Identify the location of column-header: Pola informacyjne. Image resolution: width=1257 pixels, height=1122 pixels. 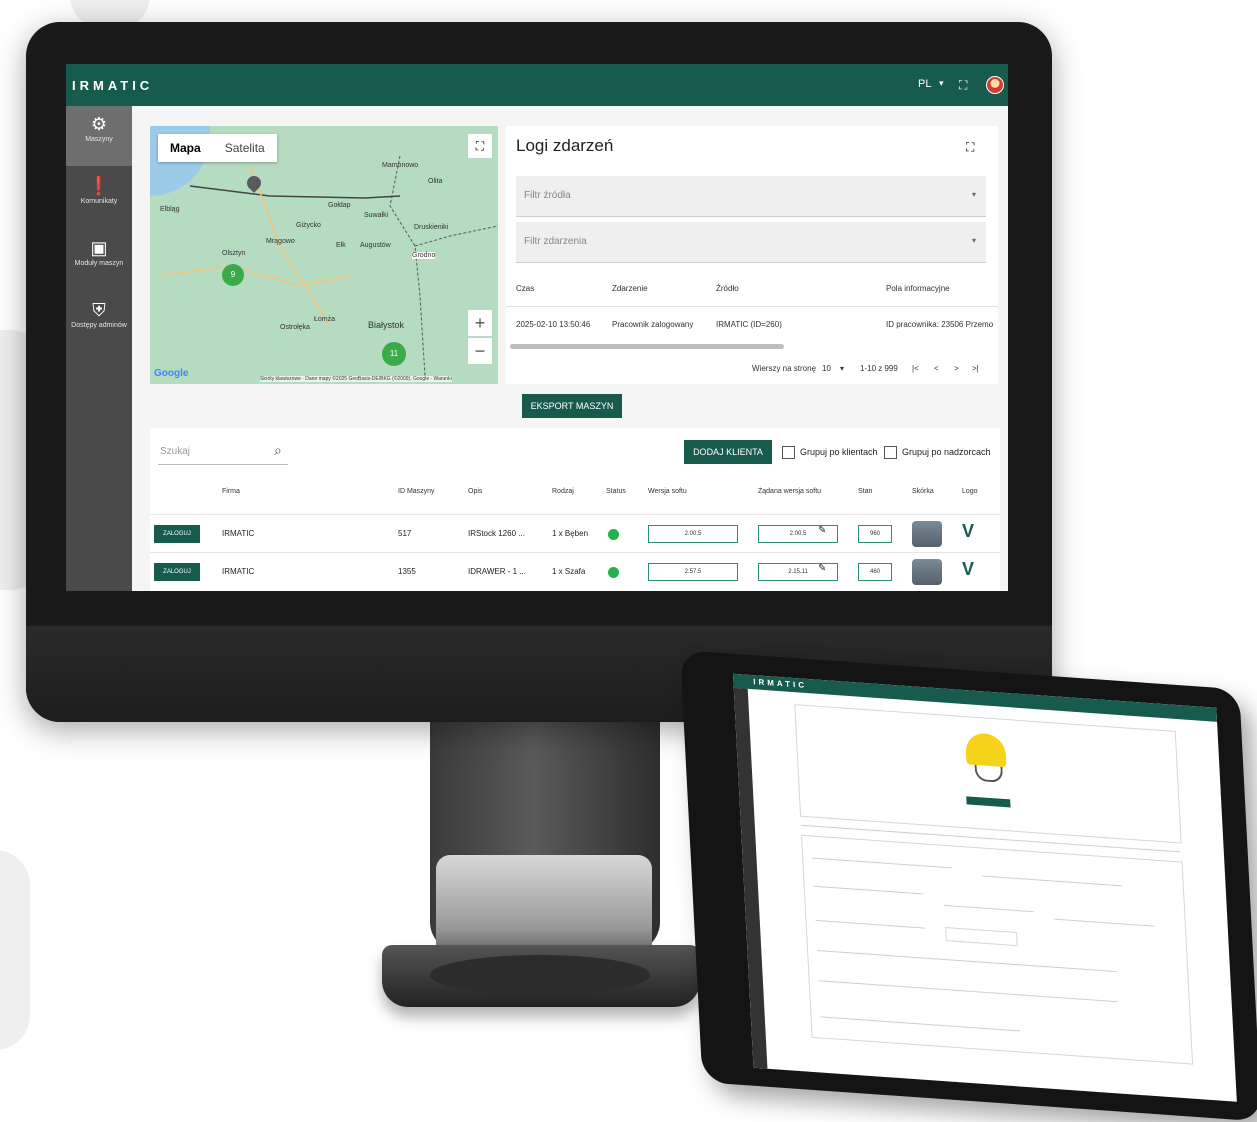
(918, 288).